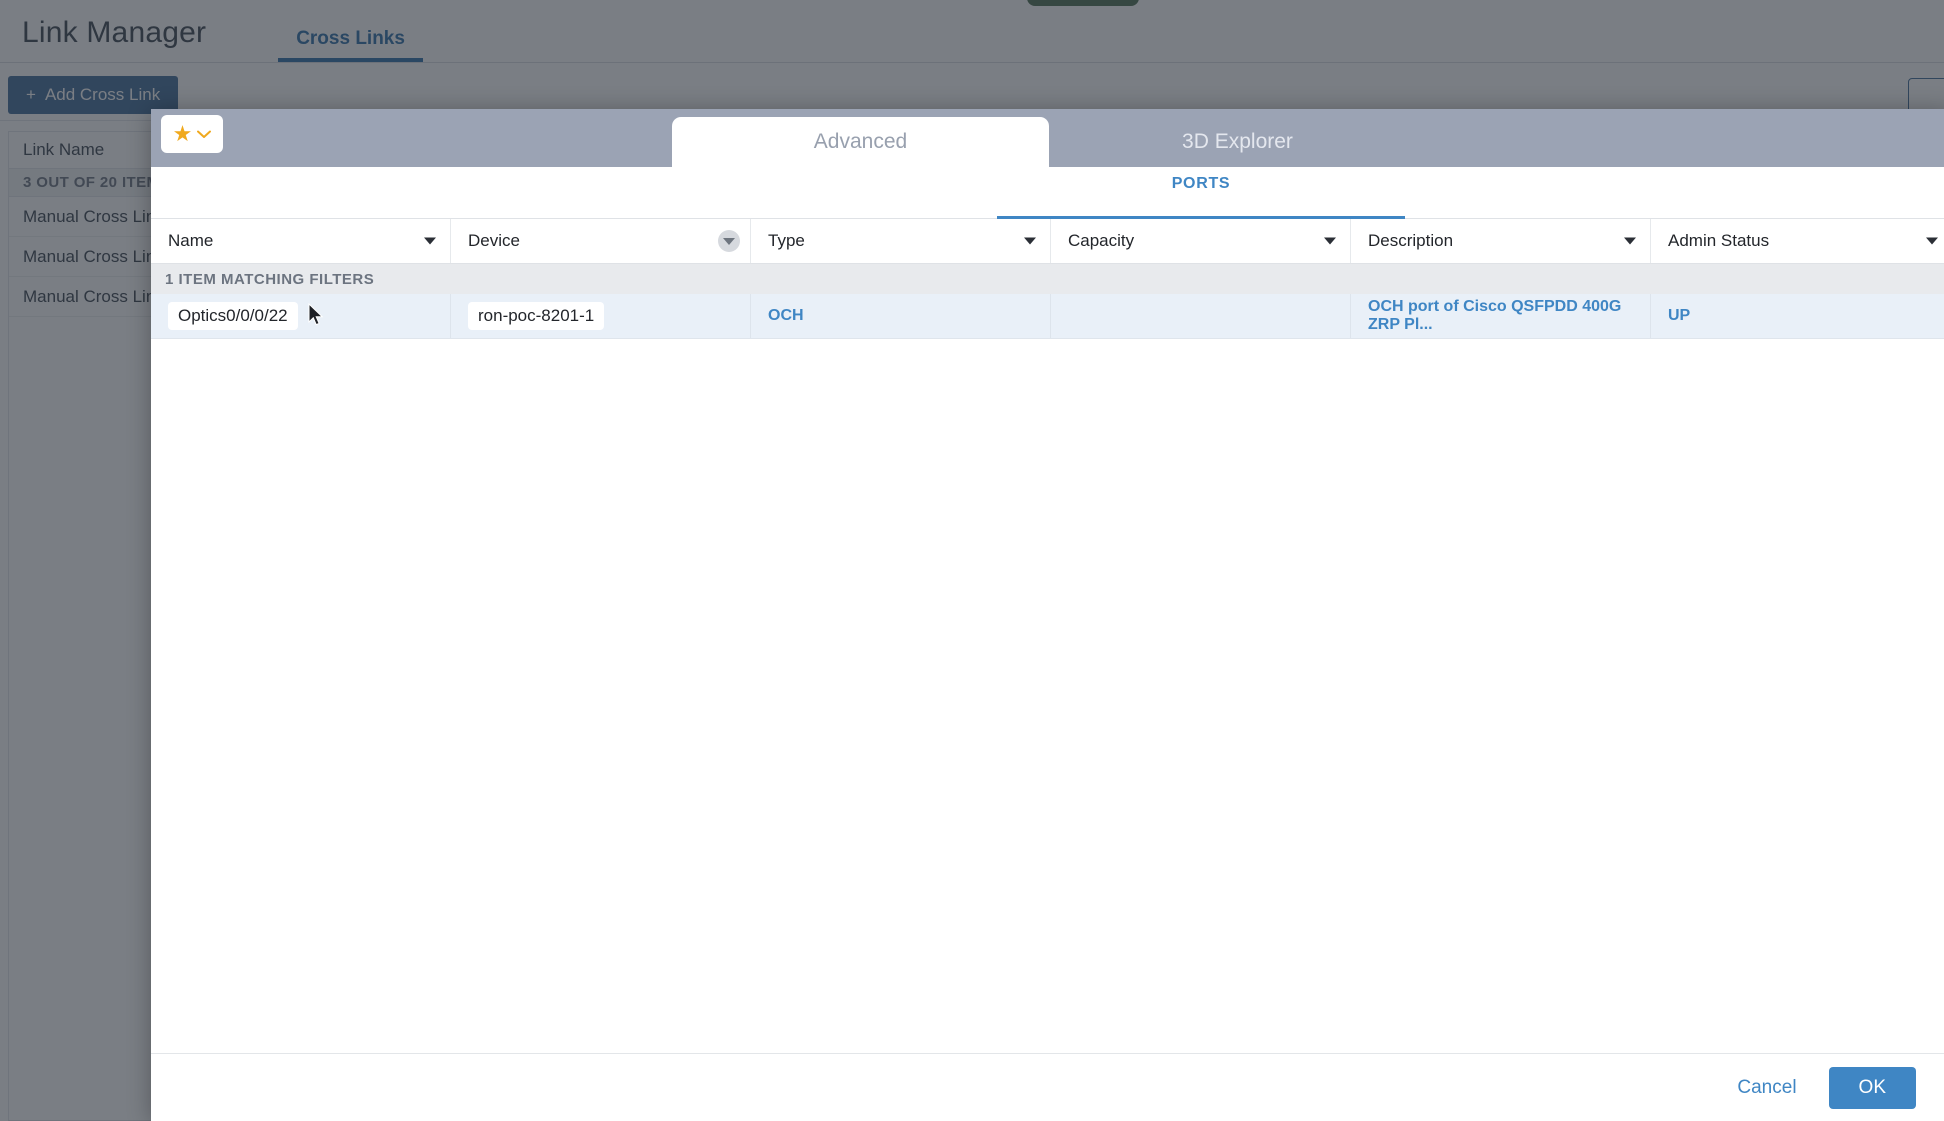 The image size is (1944, 1121). Describe the element at coordinates (301, 241) in the screenshot. I see `column-header-name: Name` at that location.